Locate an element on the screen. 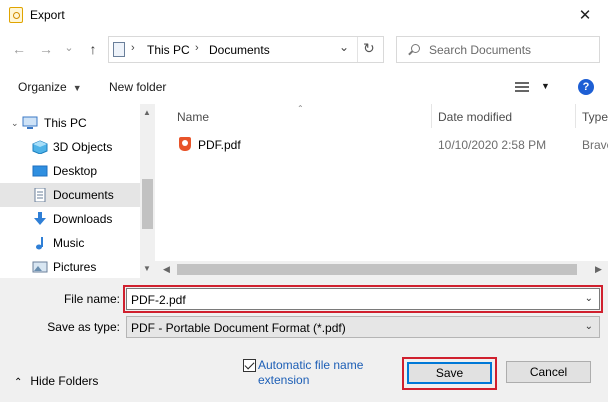  close-button: ✕ is located at coordinates (585, 15).